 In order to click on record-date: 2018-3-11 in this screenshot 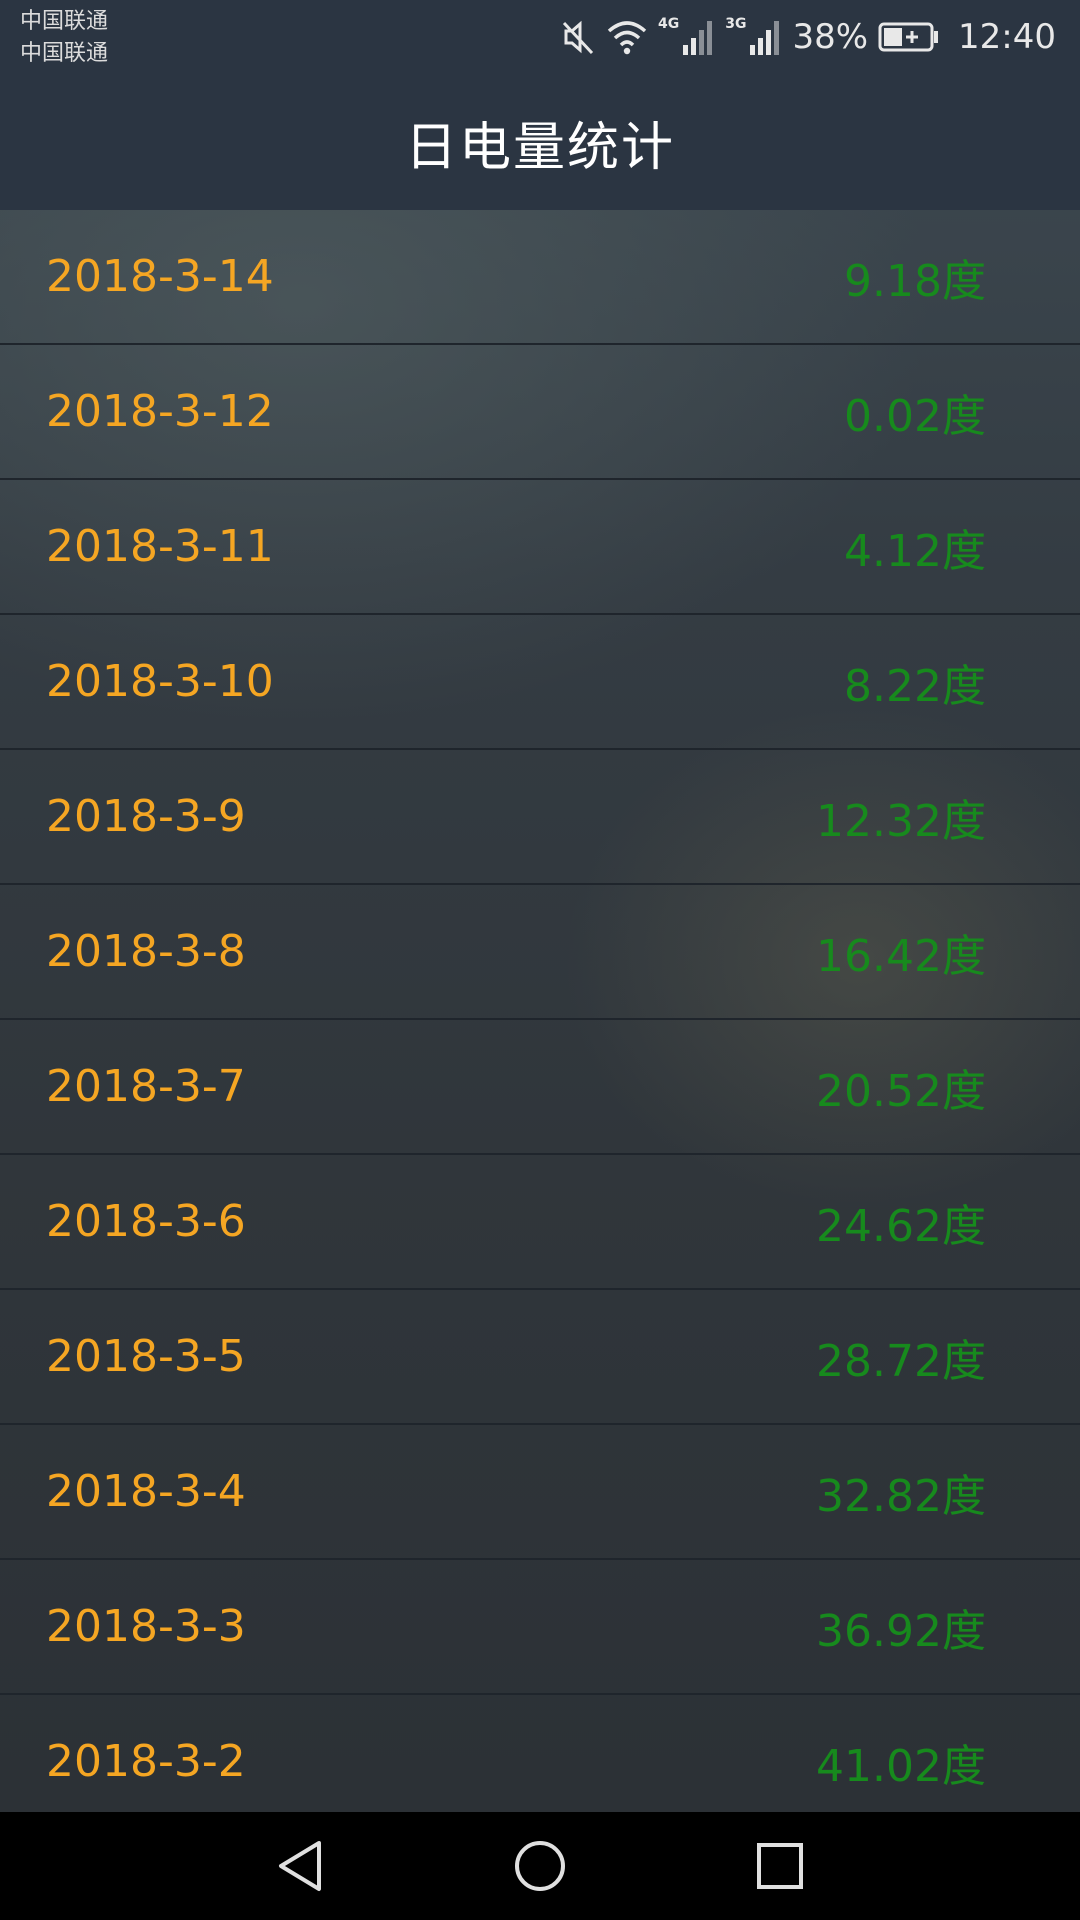, I will do `click(160, 546)`.